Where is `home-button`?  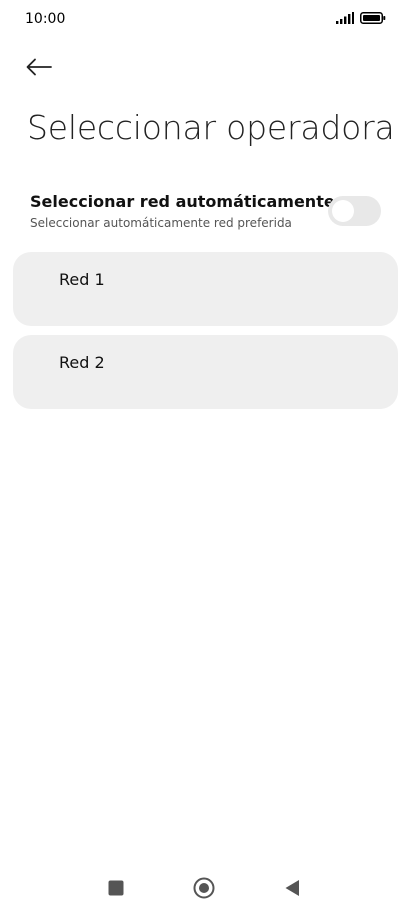
home-button is located at coordinates (204, 890).